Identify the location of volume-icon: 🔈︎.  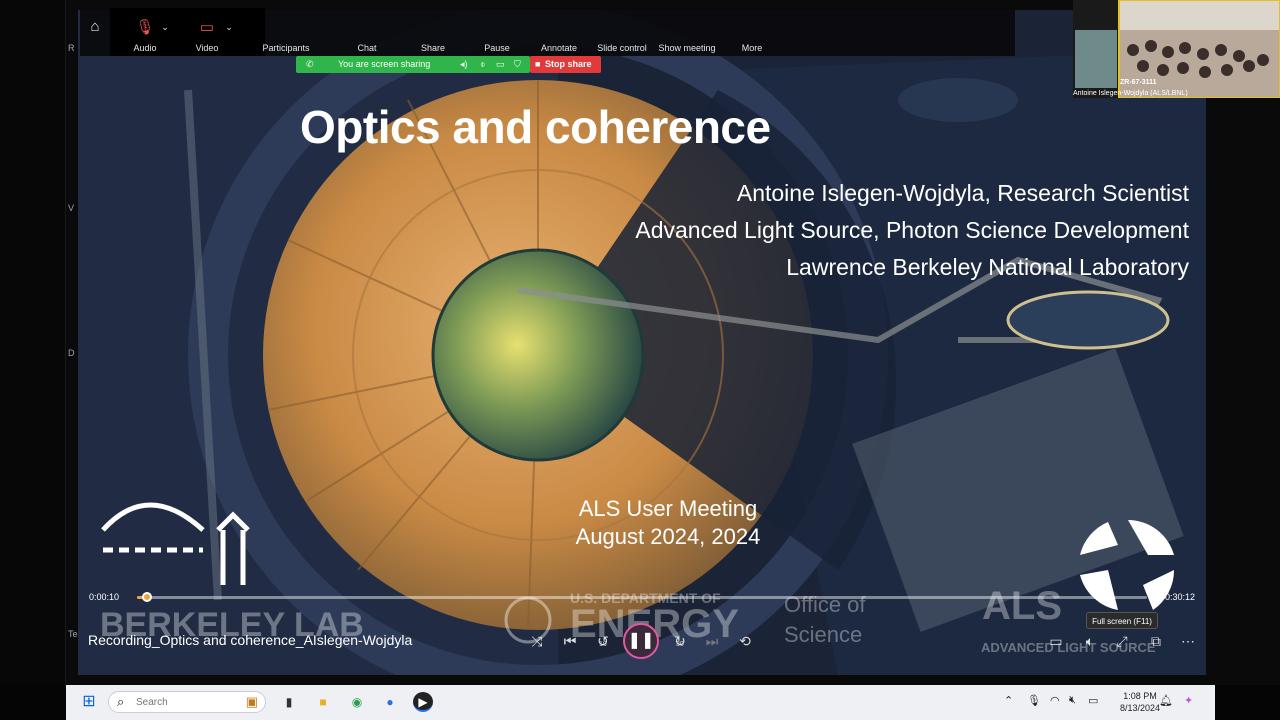
(1090, 641).